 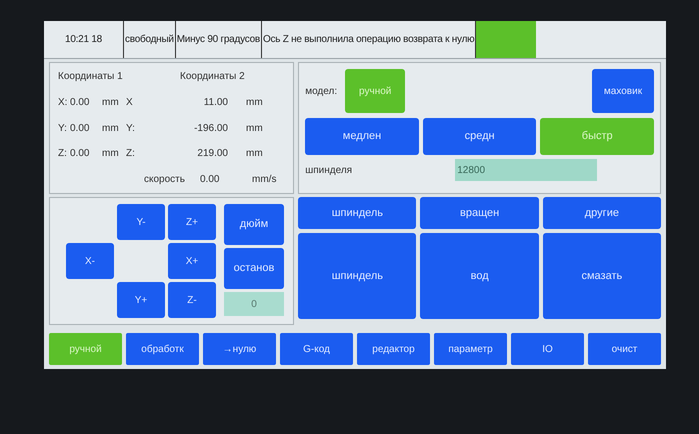 What do you see at coordinates (526, 170) in the screenshot?
I see `spindle-speed-field: 12800` at bounding box center [526, 170].